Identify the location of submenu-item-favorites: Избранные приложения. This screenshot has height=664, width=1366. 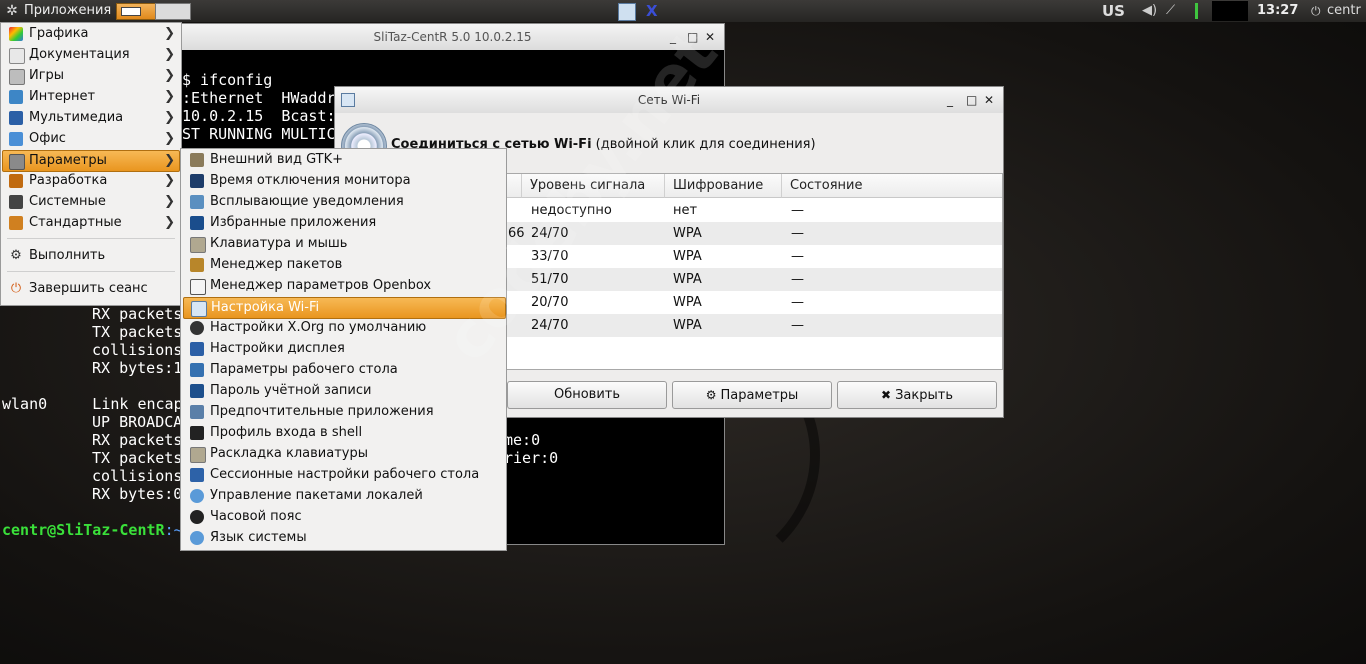
(343, 223).